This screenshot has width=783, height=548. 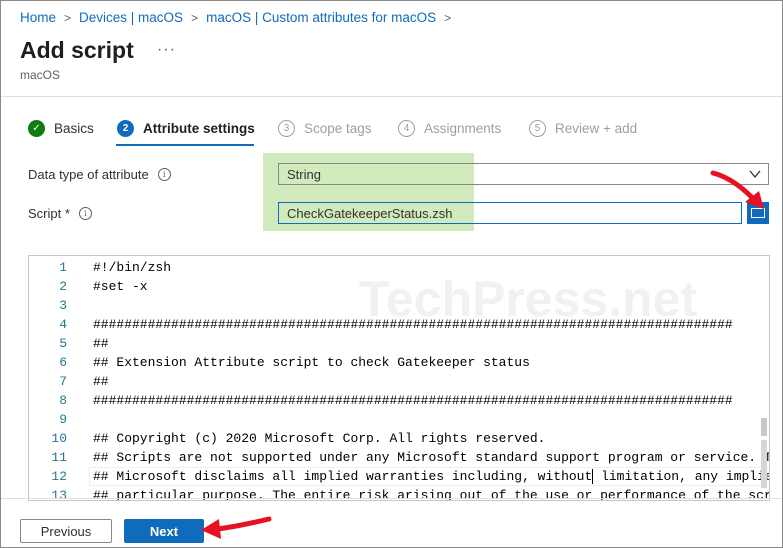 What do you see at coordinates (132, 267) in the screenshot?
I see `code-text: #!/bin/zsh` at bounding box center [132, 267].